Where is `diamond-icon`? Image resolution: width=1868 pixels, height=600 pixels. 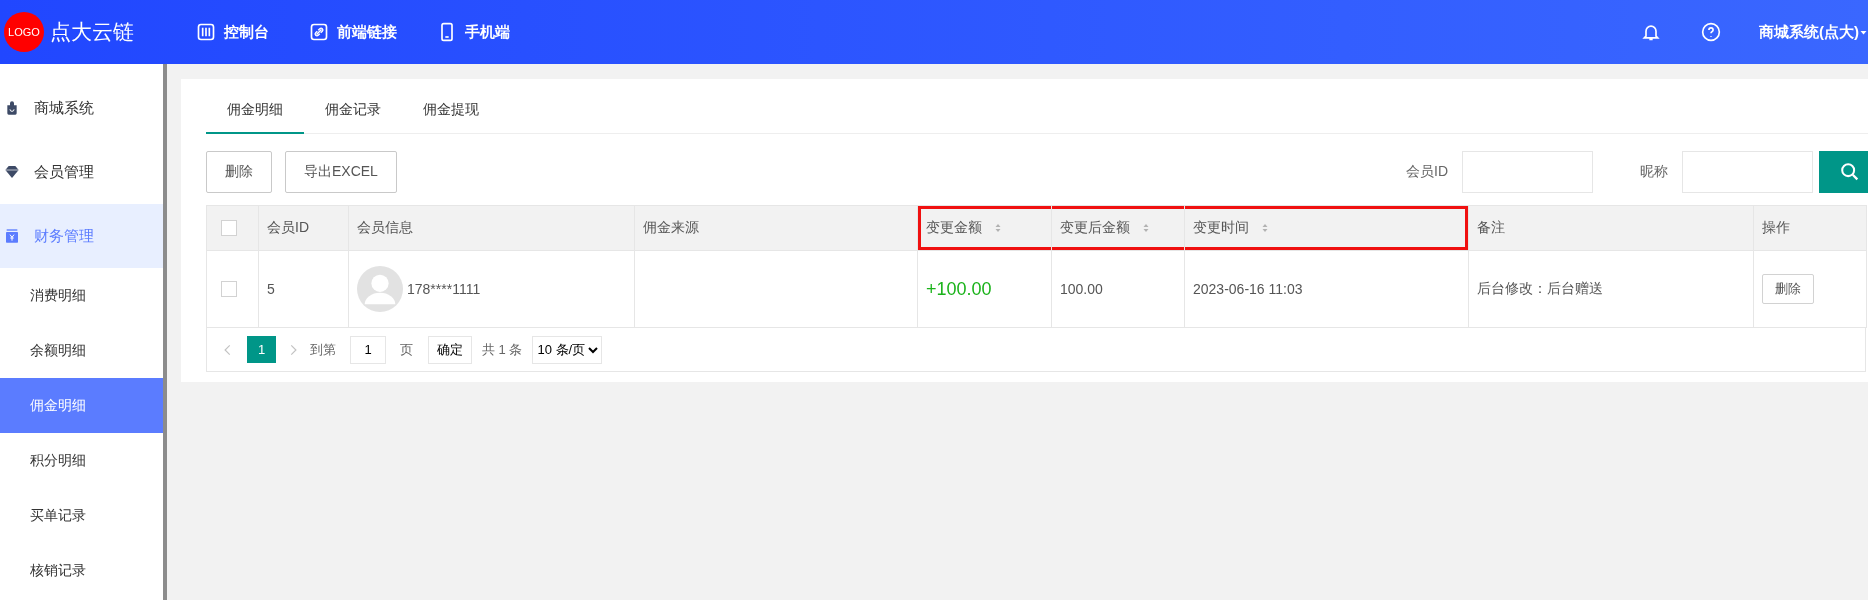 diamond-icon is located at coordinates (12, 172).